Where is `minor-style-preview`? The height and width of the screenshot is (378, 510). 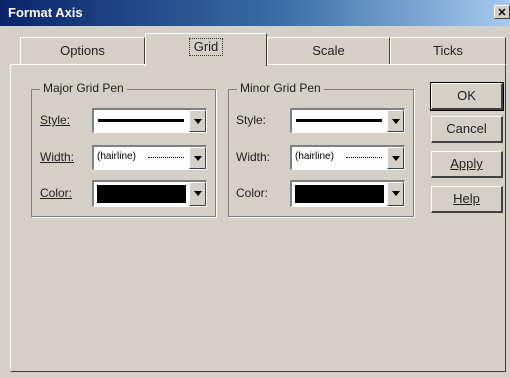
minor-style-preview is located at coordinates (339, 120).